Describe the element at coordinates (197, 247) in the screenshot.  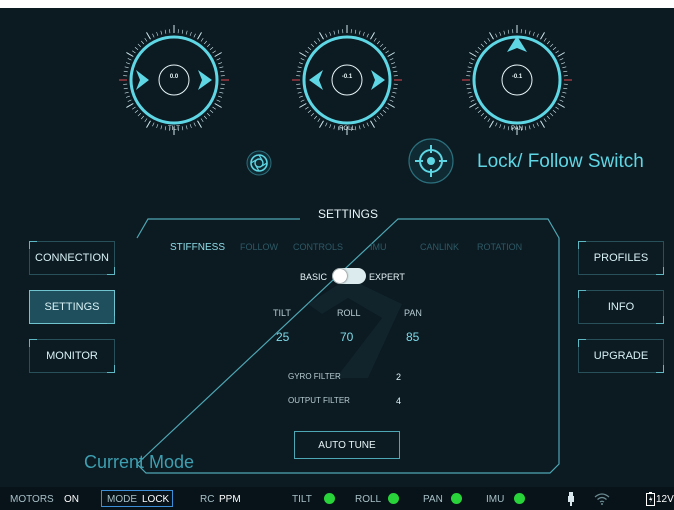
I see `tab-stiffness: STIFFNESS` at that location.